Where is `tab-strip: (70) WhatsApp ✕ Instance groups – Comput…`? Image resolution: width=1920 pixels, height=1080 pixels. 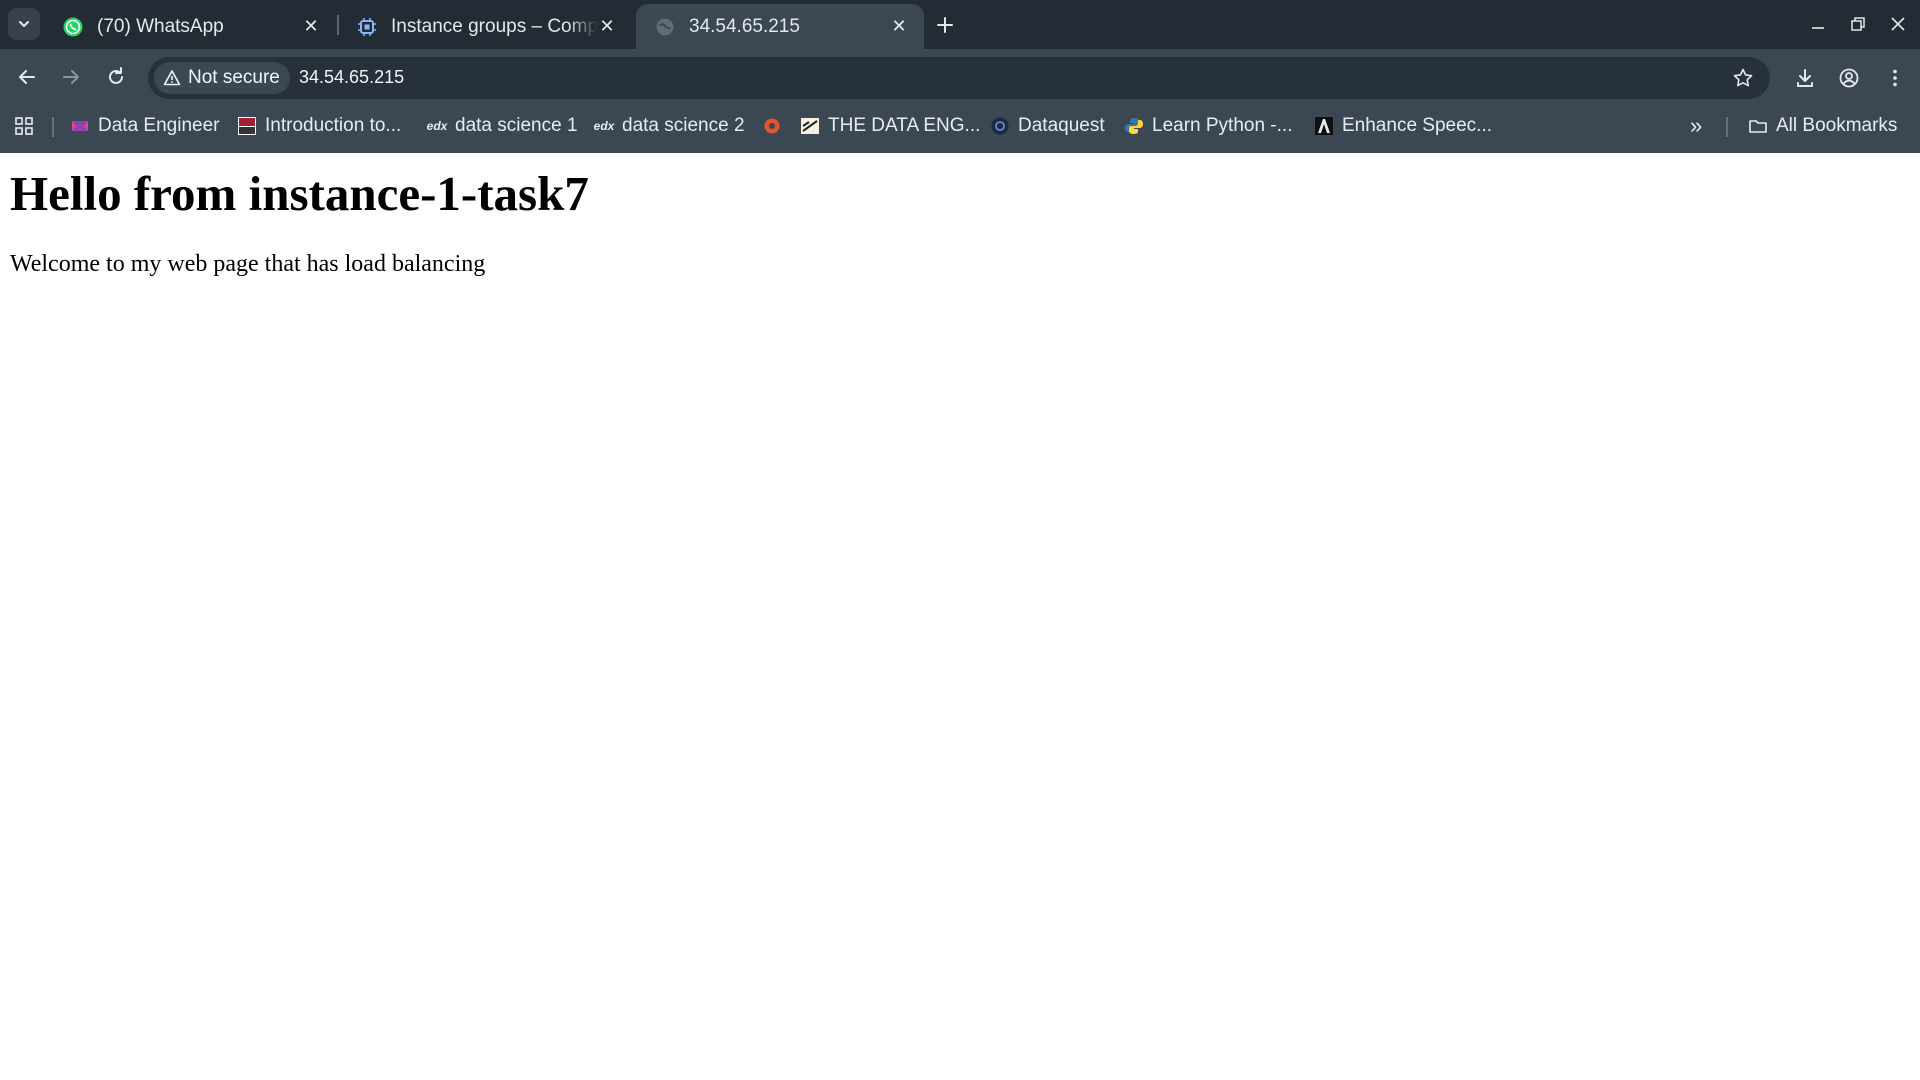 tab-strip: (70) WhatsApp ✕ Instance groups – Comput… is located at coordinates (960, 24).